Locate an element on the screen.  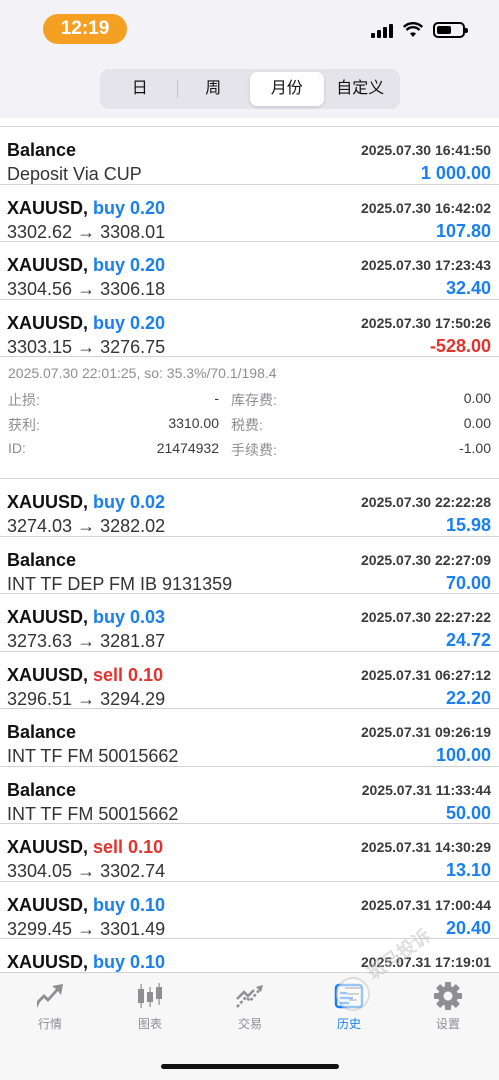
status-bar: 12:19 is located at coordinates (249, 30).